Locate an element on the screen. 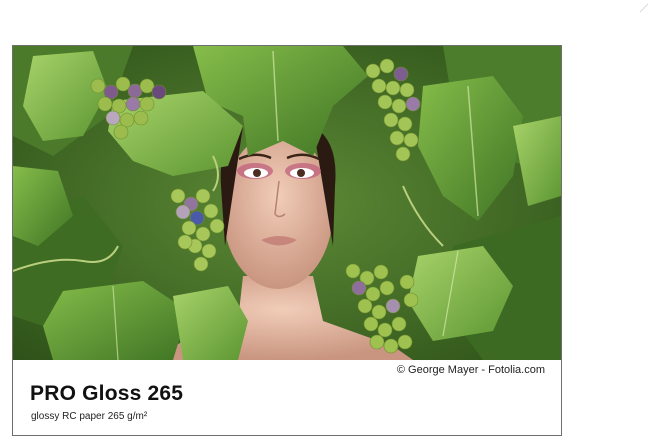 This screenshot has height=440, width=657. product-title: PRO Gloss 265 is located at coordinates (107, 393).